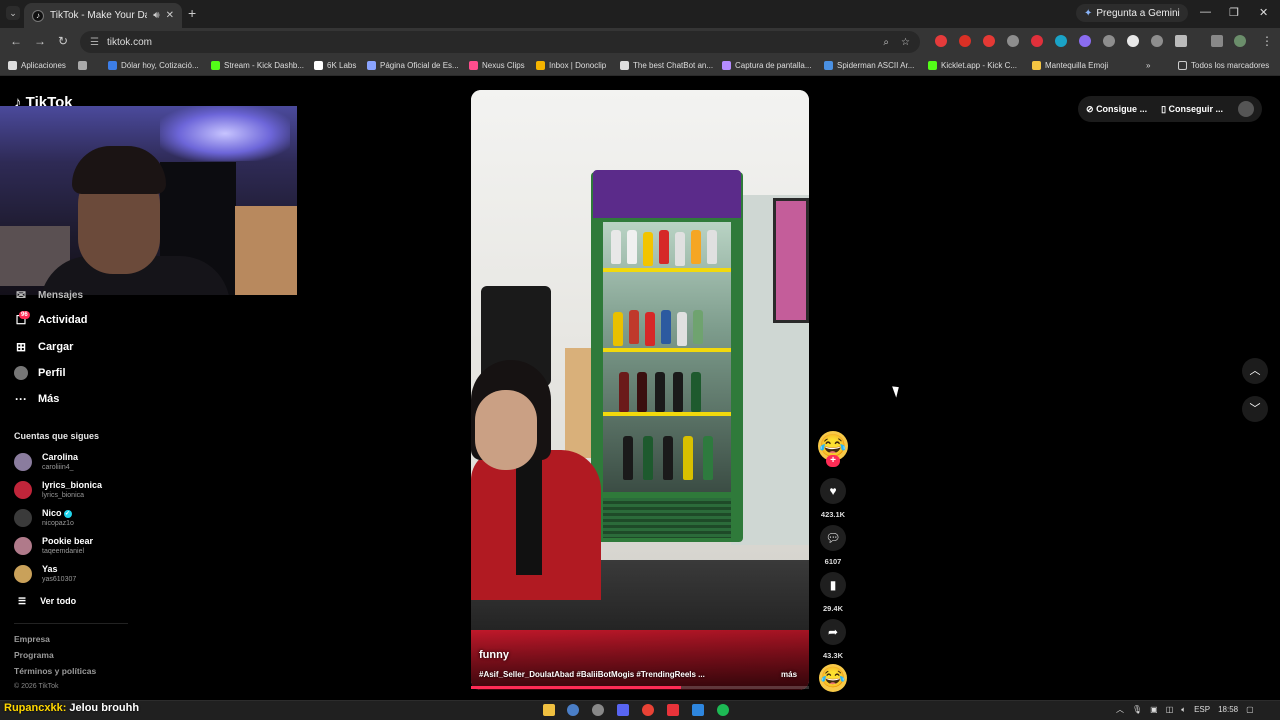 The width and height of the screenshot is (1280, 720). What do you see at coordinates (1170, 709) in the screenshot?
I see `network-icon: ◫` at bounding box center [1170, 709].